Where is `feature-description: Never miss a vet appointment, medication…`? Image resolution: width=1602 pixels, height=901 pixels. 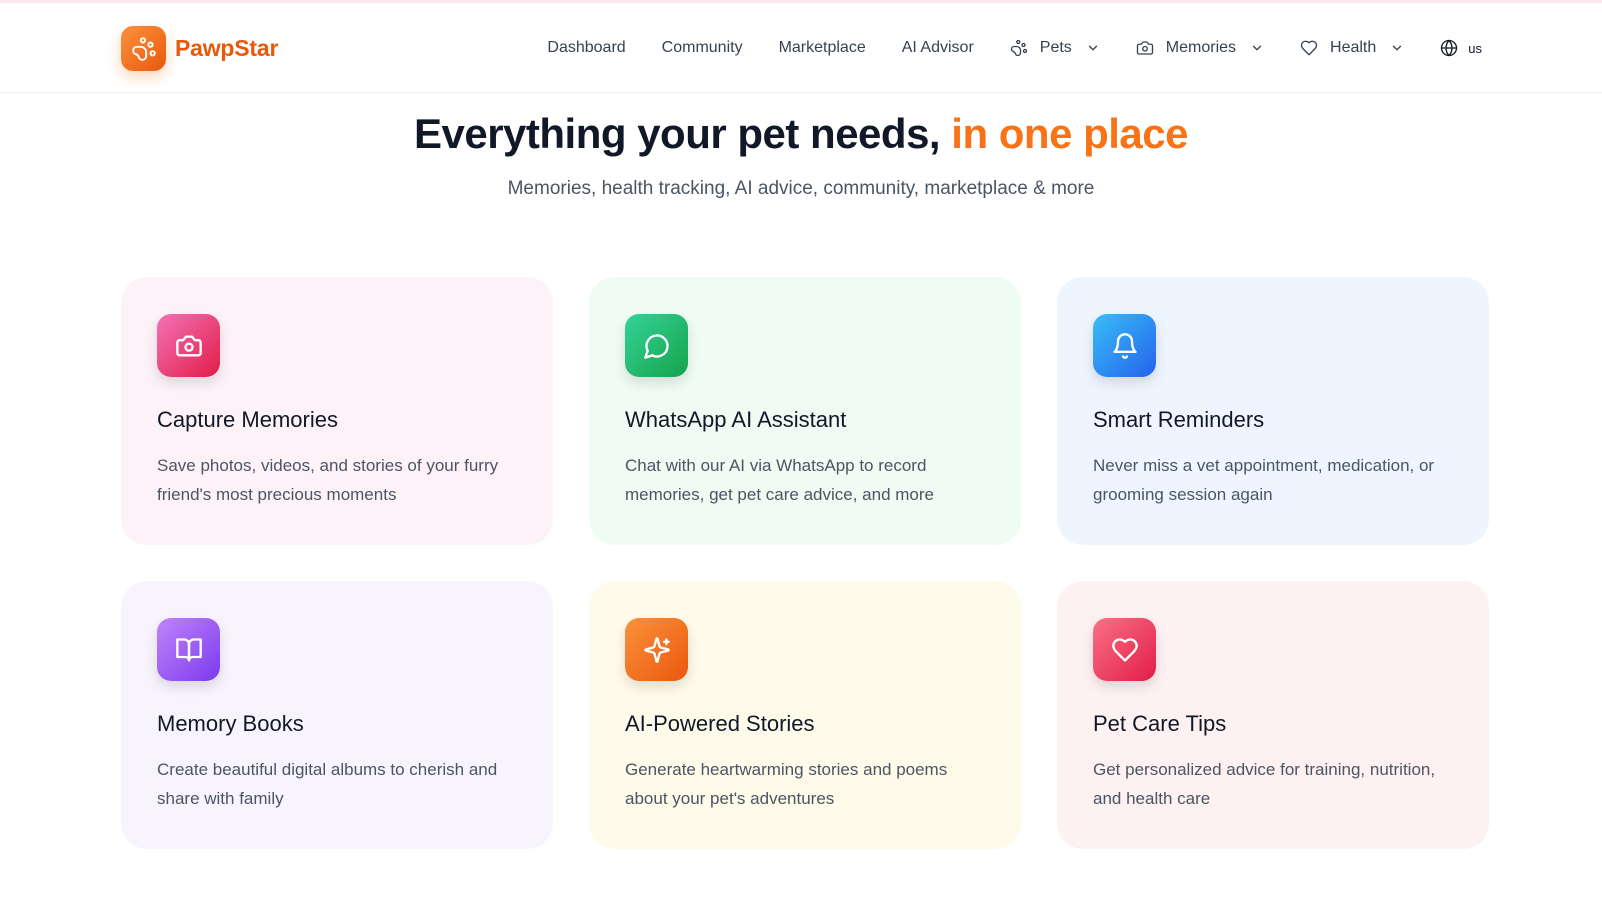 feature-description: Never miss a vet appointment, medication… is located at coordinates (1264, 480).